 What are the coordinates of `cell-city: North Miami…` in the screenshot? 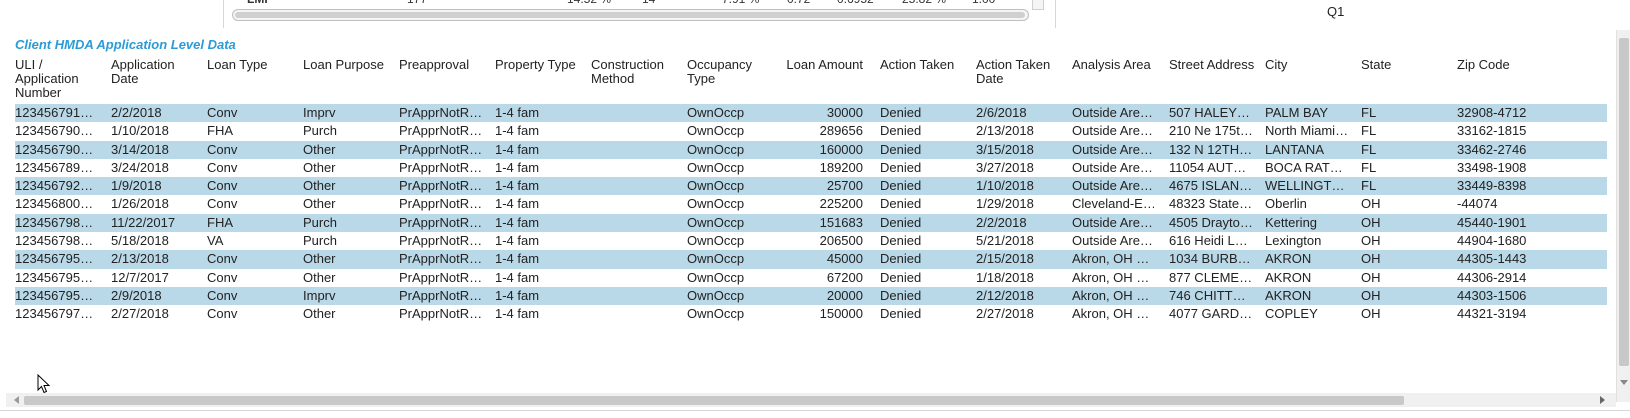 It's located at (1307, 131).